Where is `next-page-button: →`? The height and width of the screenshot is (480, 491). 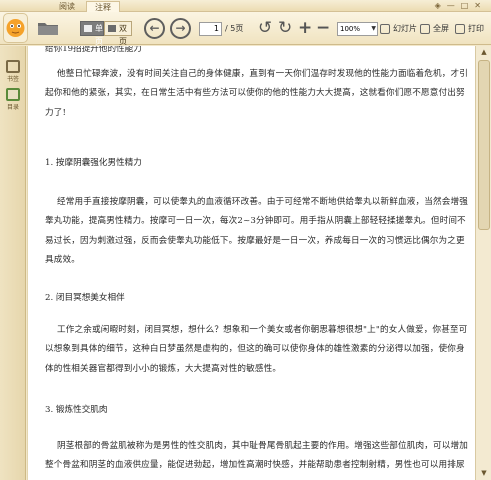 next-page-button: → is located at coordinates (180, 28).